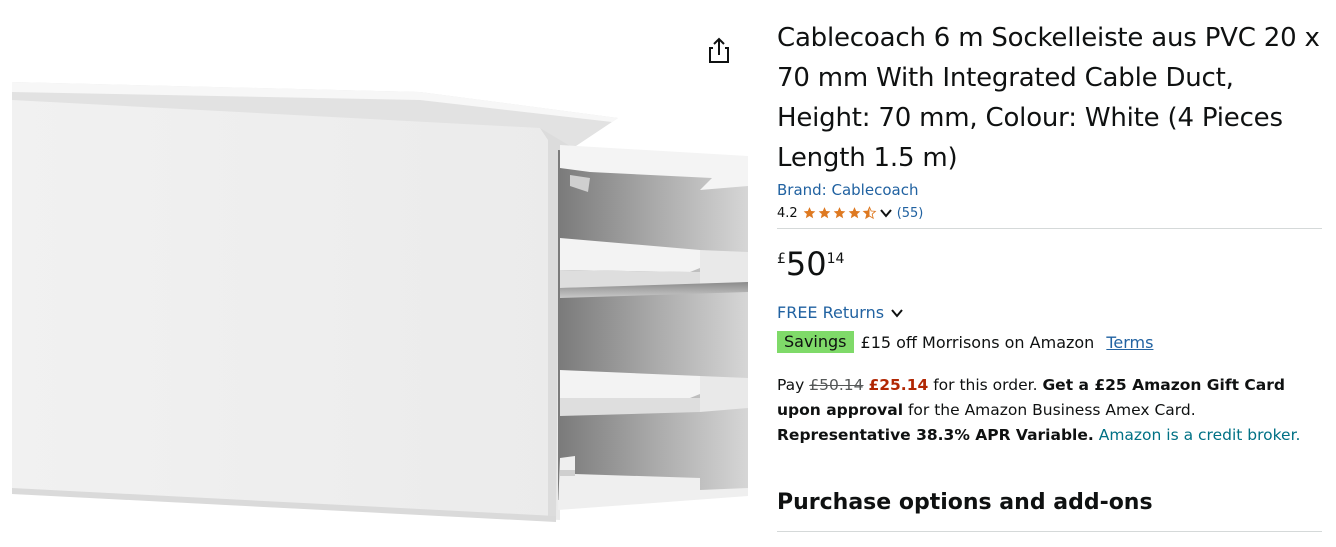 Image resolution: width=1336 pixels, height=547 pixels. I want to click on new-price: £25.14, so click(898, 385).